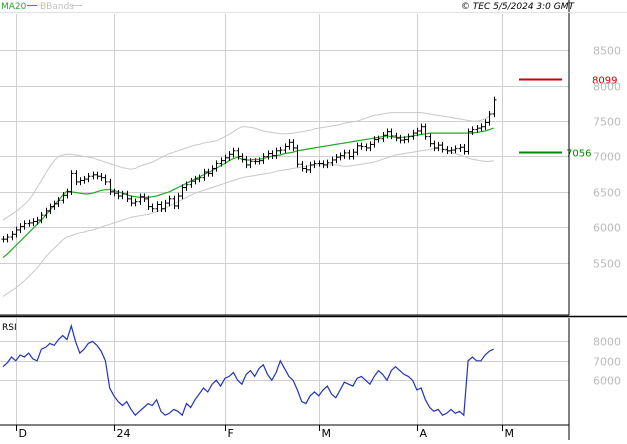 The width and height of the screenshot is (627, 444). I want to click on legend-bbands-label: BBands, so click(57, 7).